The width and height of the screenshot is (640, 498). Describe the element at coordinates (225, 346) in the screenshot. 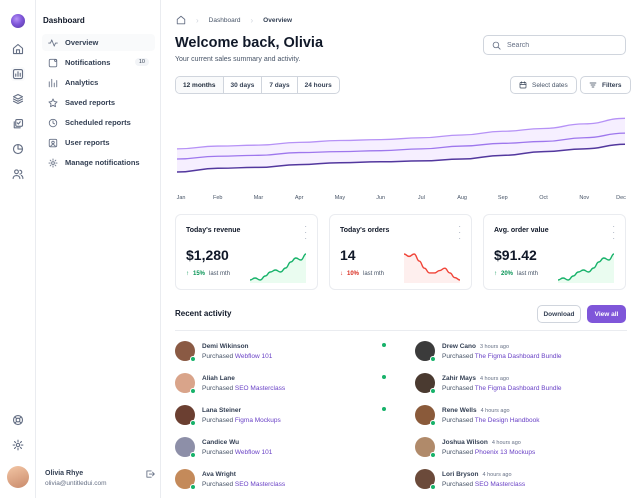

I see `activity-user: Demi Wikinson` at that location.